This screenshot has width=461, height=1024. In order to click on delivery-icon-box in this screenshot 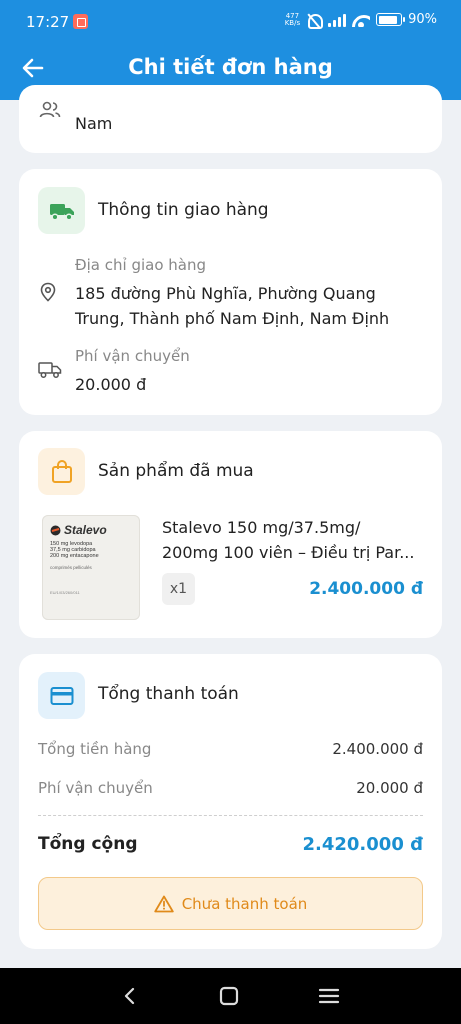, I will do `click(61, 210)`.